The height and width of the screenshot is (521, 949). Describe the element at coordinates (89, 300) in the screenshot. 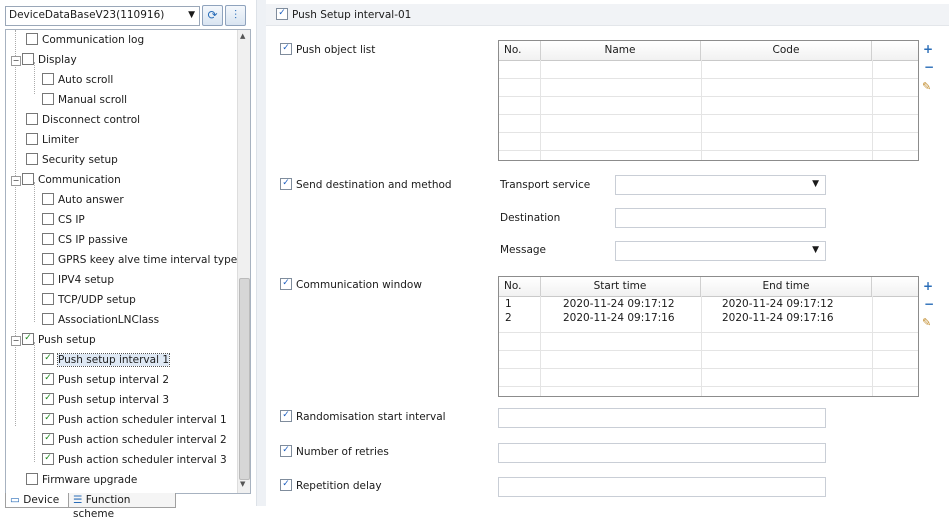

I see `tree-item-tcp-udp-setup: TCP/UDP setup` at that location.